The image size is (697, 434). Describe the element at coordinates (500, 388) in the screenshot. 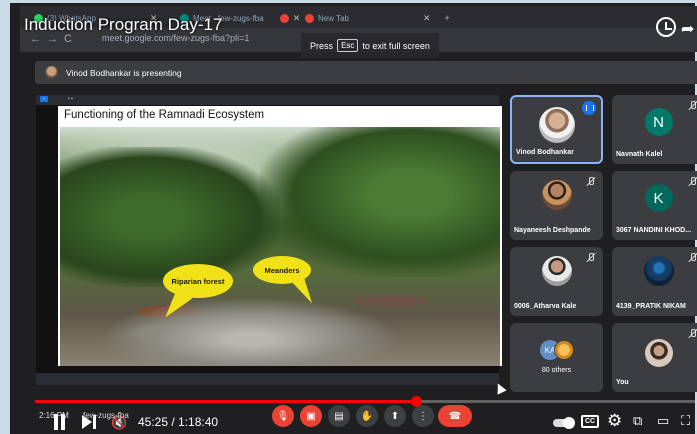

I see `mouse-cursor-icon` at that location.